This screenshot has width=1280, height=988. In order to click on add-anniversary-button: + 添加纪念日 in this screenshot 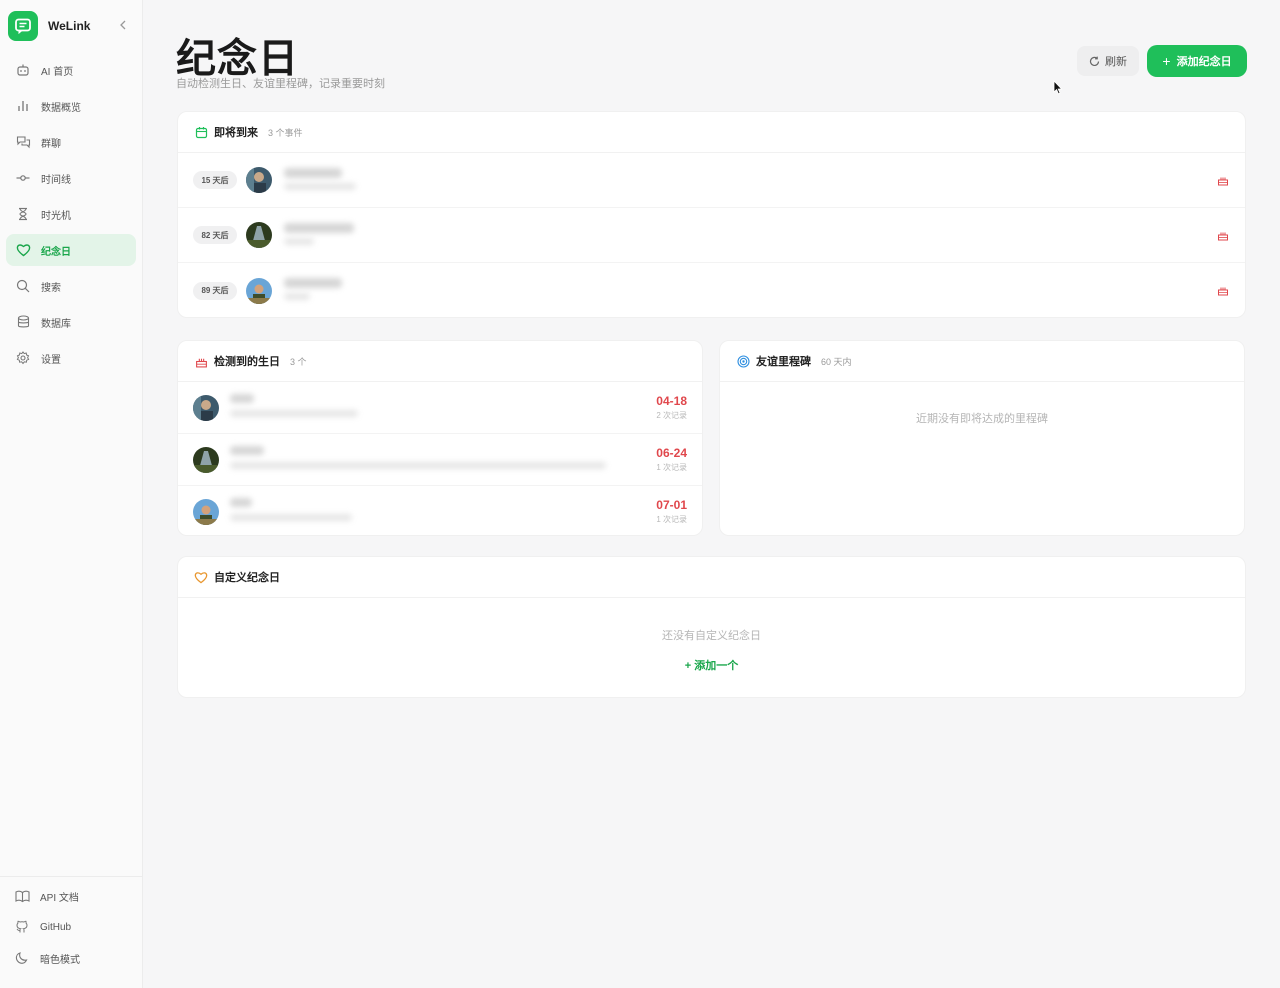, I will do `click(1197, 61)`.